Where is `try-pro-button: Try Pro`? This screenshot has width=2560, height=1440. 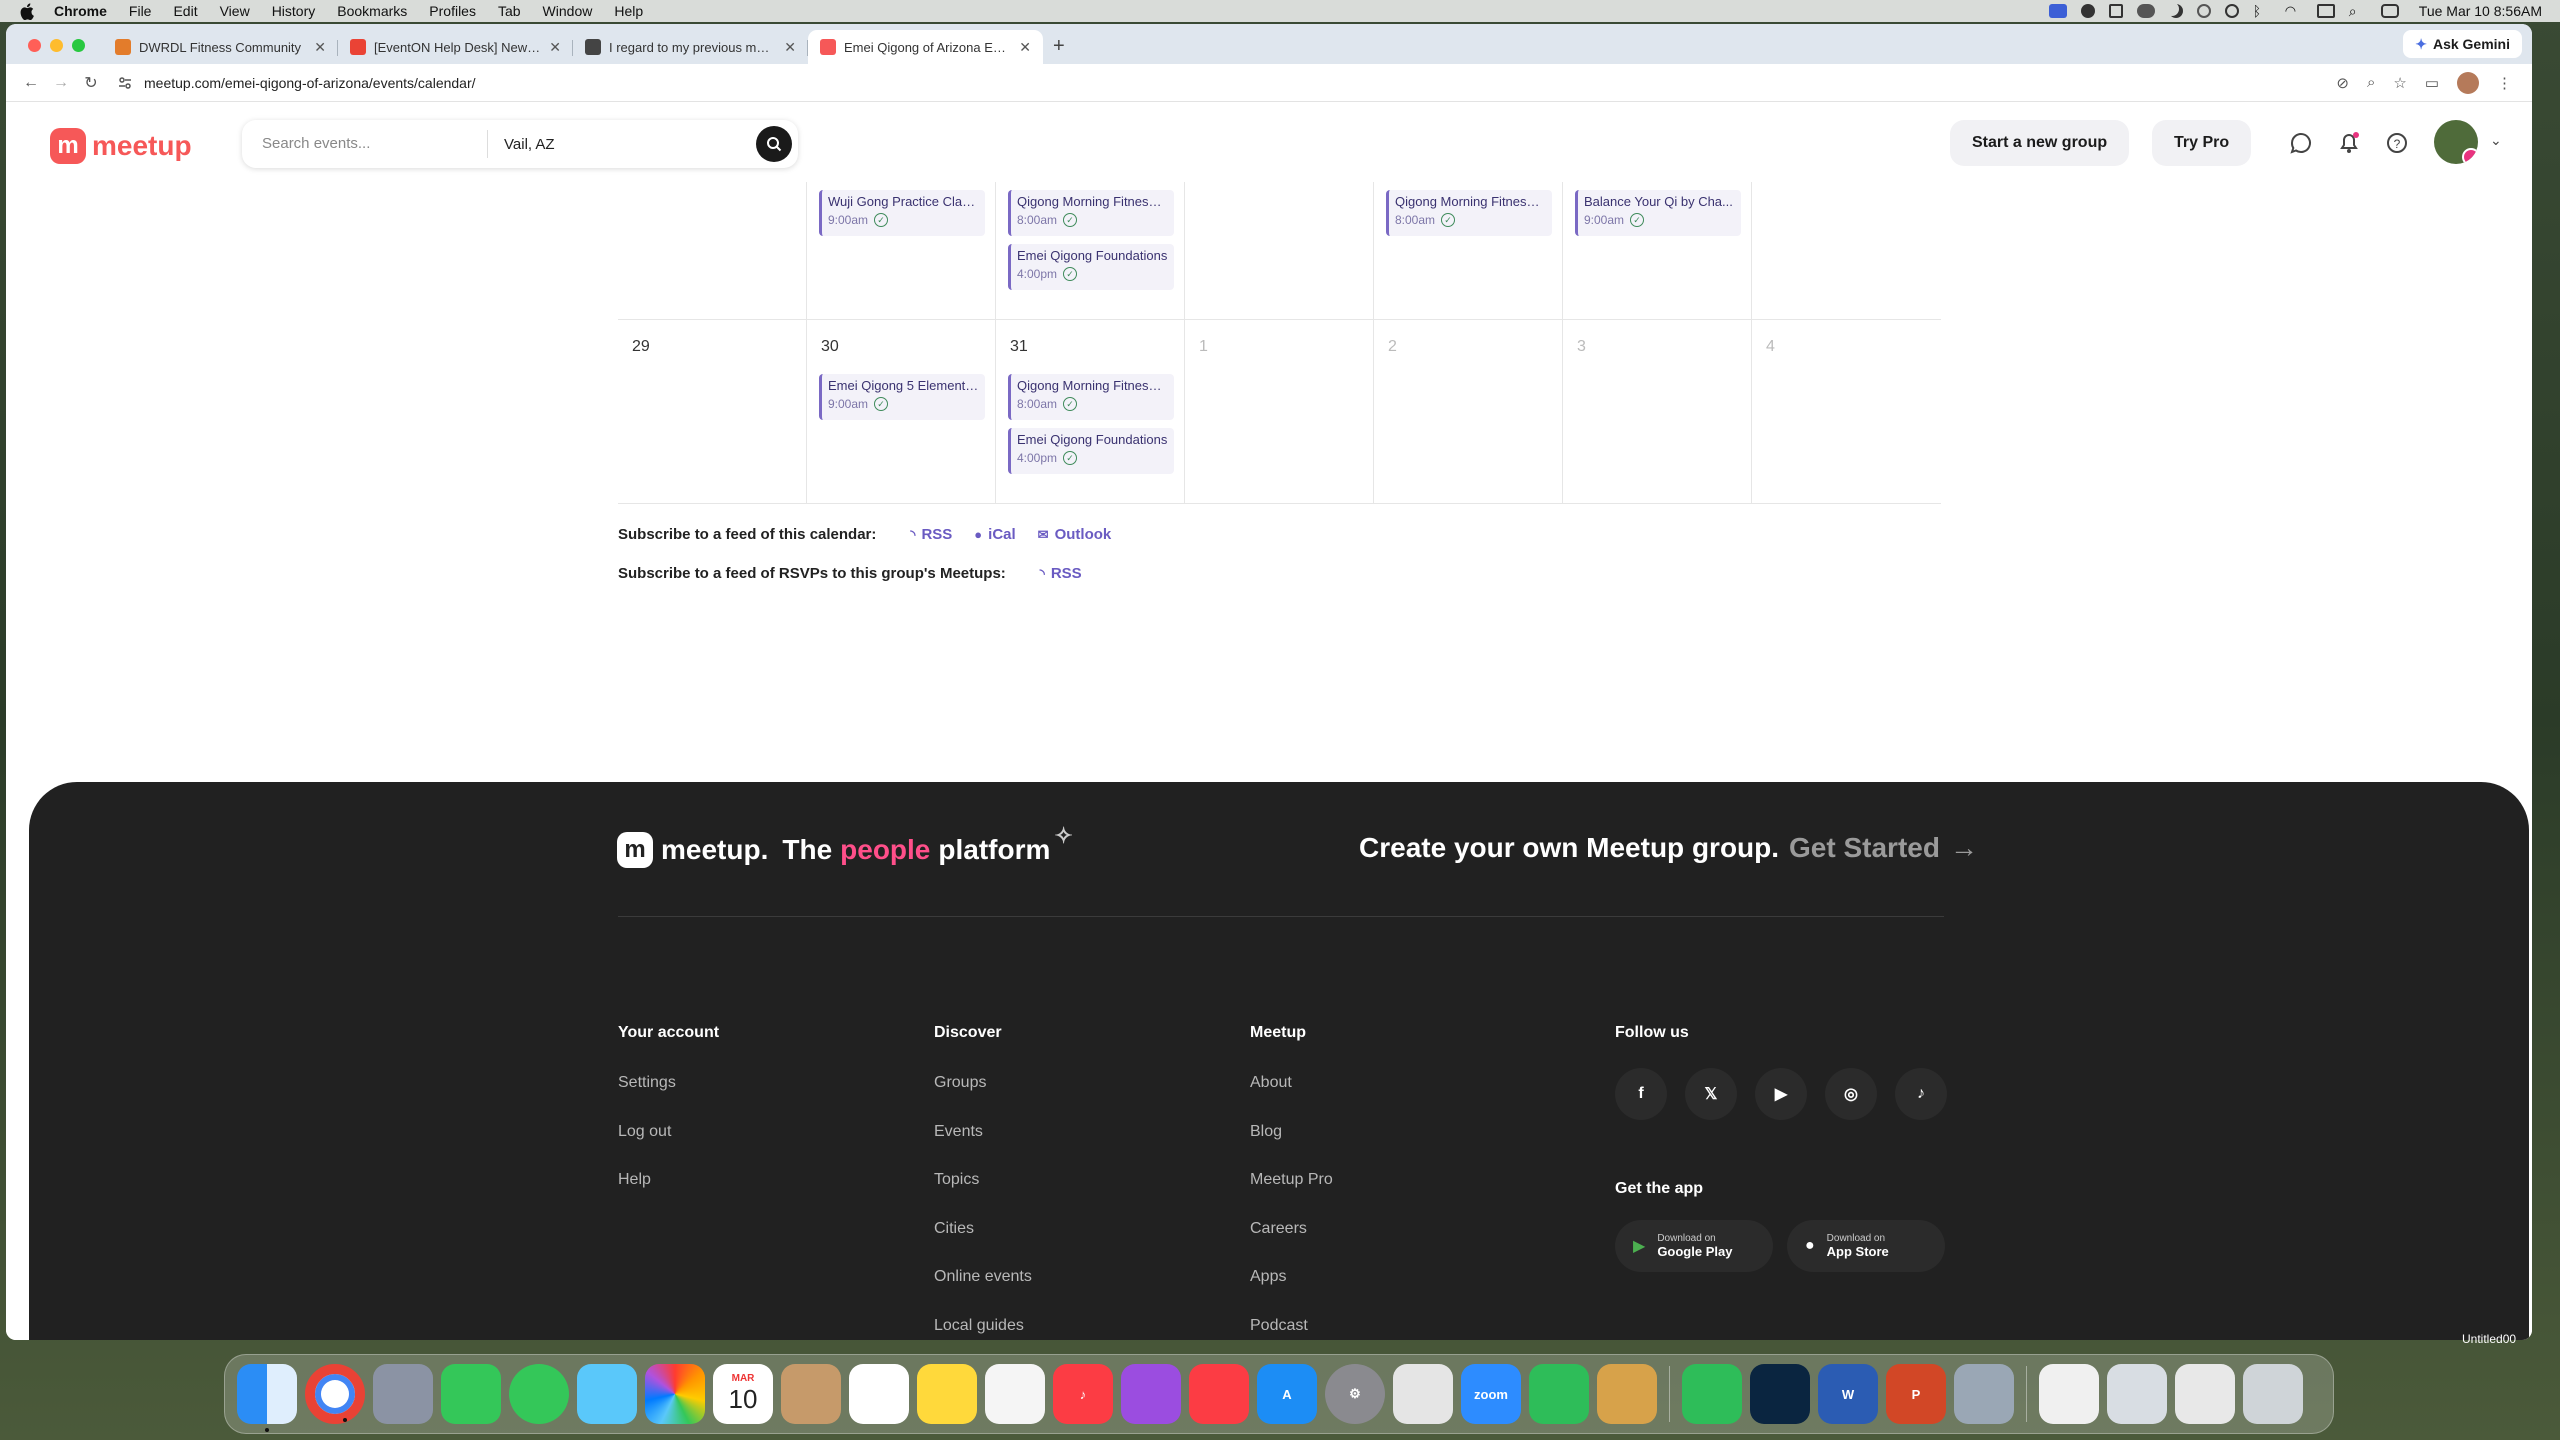 try-pro-button: Try Pro is located at coordinates (2202, 143).